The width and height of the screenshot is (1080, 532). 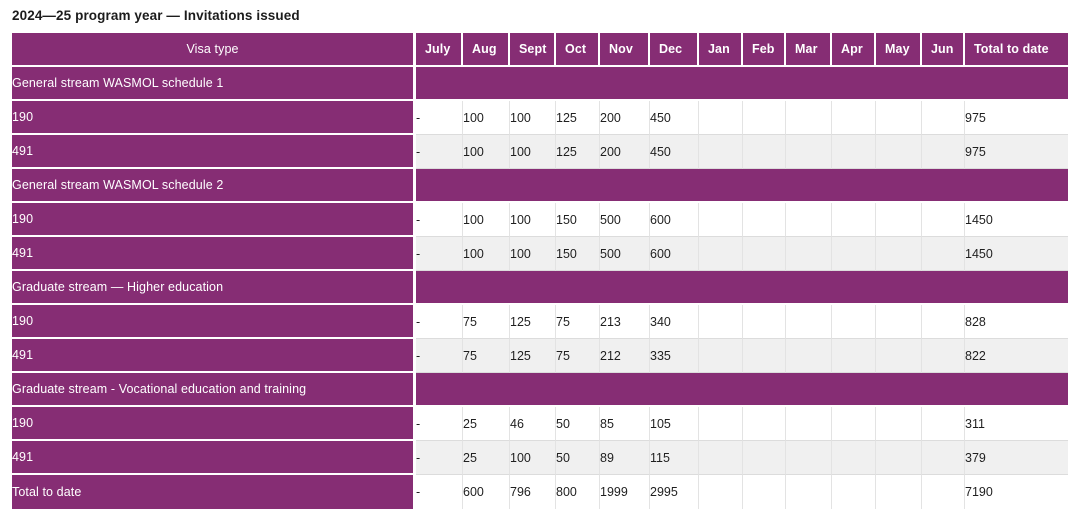 I want to click on column-header-oct: Oct, so click(x=578, y=50).